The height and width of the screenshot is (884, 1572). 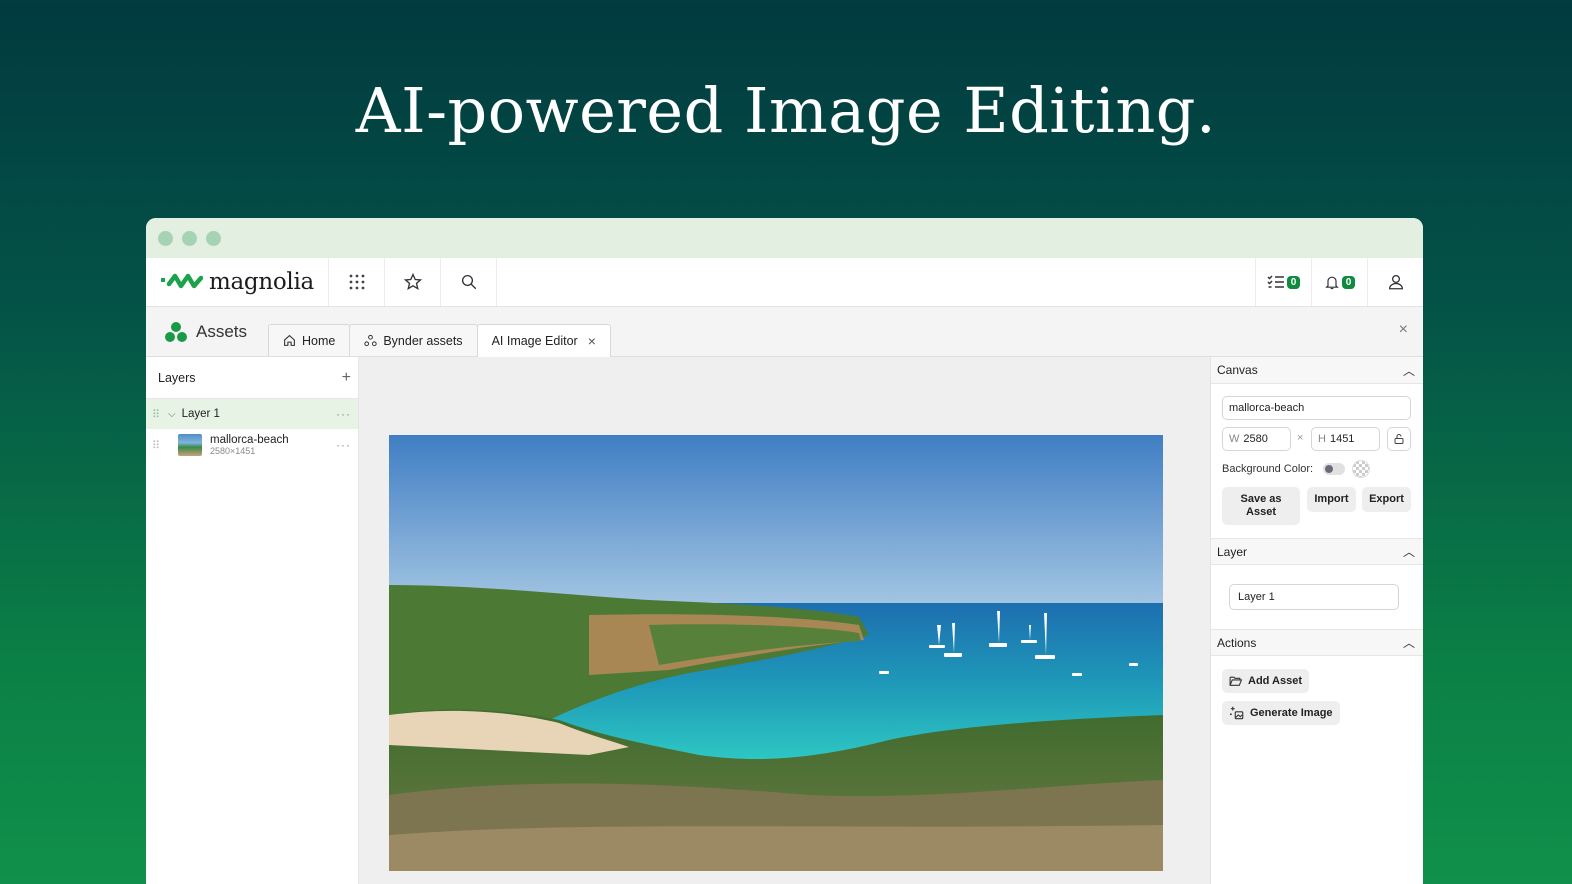 What do you see at coordinates (346, 378) in the screenshot?
I see `add-layer-icon: +` at bounding box center [346, 378].